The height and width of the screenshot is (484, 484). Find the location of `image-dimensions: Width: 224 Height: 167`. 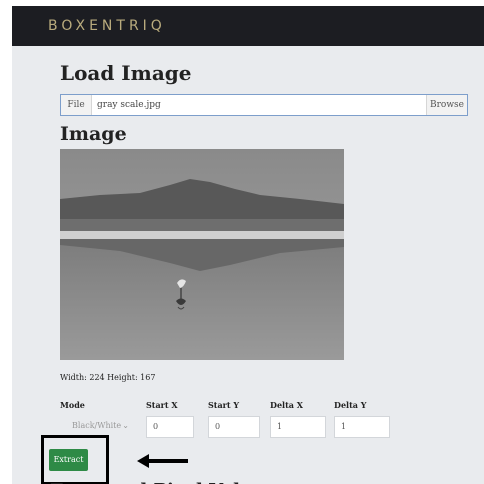

image-dimensions: Width: 224 Height: 167 is located at coordinates (108, 377).